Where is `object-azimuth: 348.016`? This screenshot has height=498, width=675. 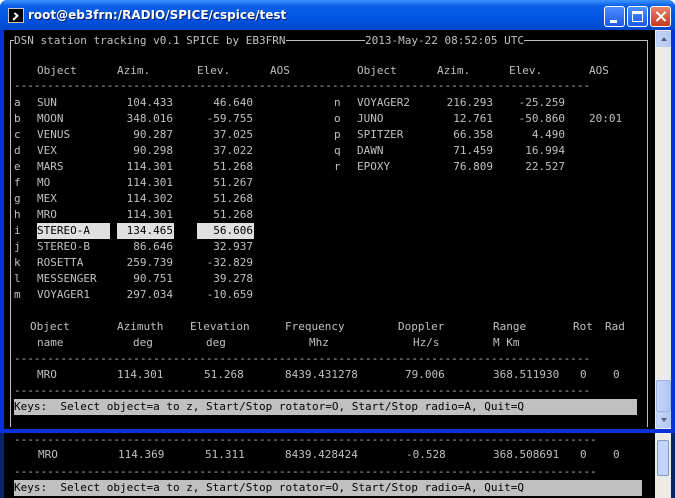 object-azimuth: 348.016 is located at coordinates (149, 118).